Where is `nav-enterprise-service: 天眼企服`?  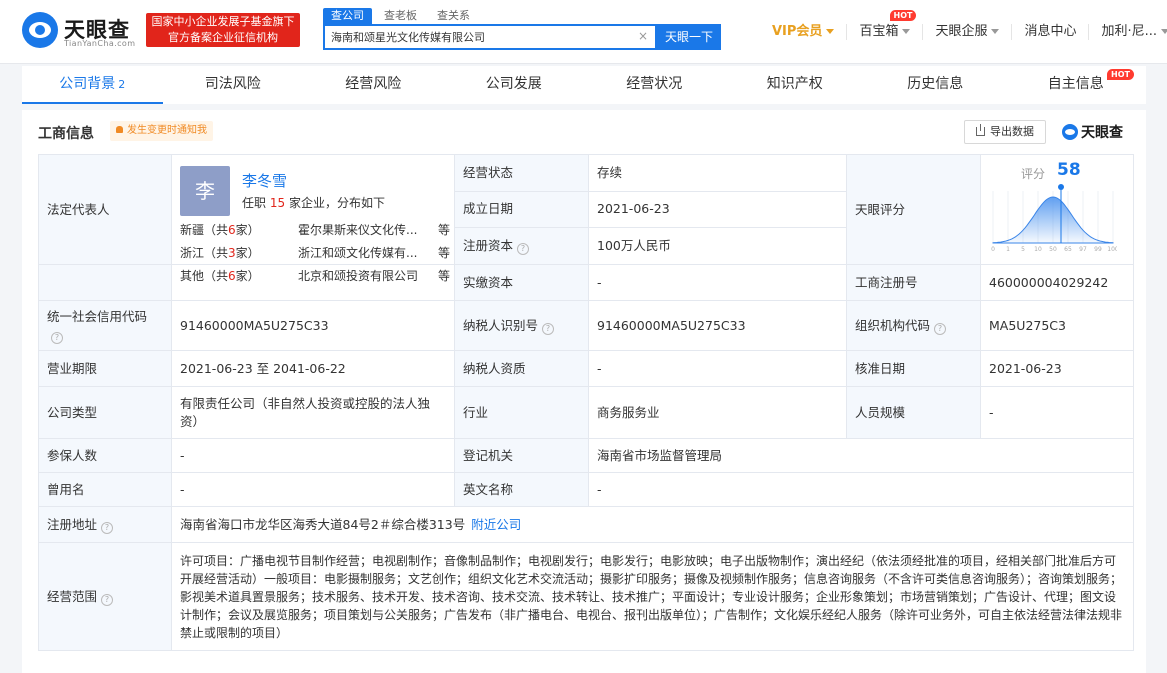
nav-enterprise-service: 天眼企服 is located at coordinates (968, 32).